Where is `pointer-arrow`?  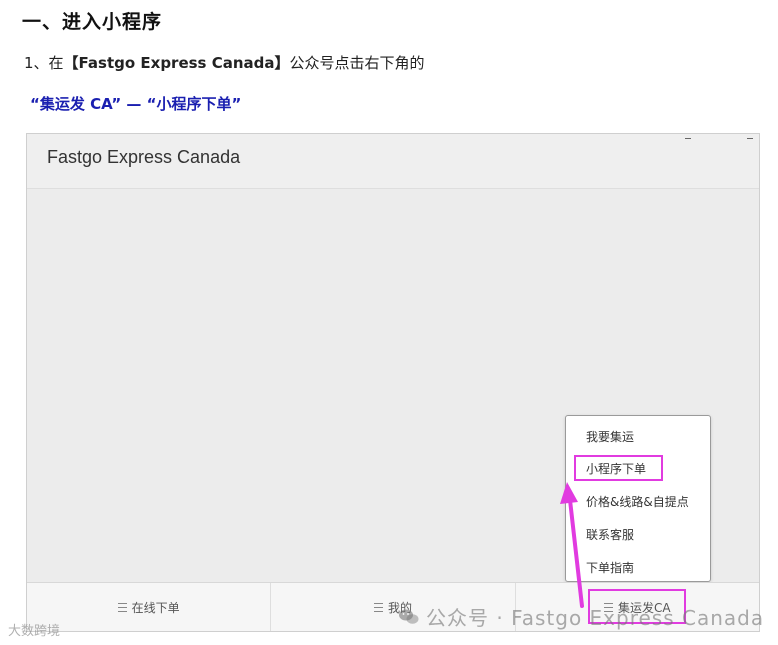
pointer-arrow is located at coordinates (572, 545).